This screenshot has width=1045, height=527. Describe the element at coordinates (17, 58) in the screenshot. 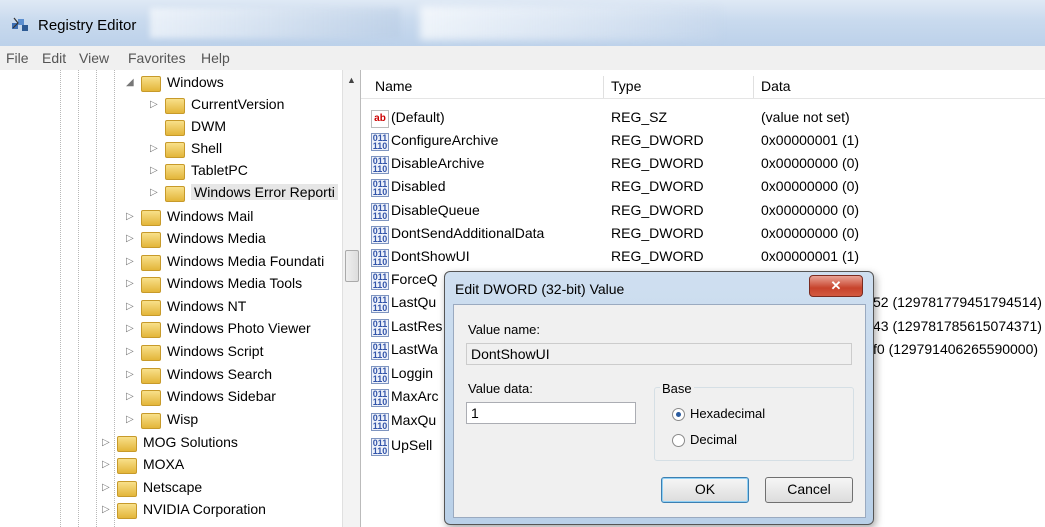

I see `menu-file: File` at that location.